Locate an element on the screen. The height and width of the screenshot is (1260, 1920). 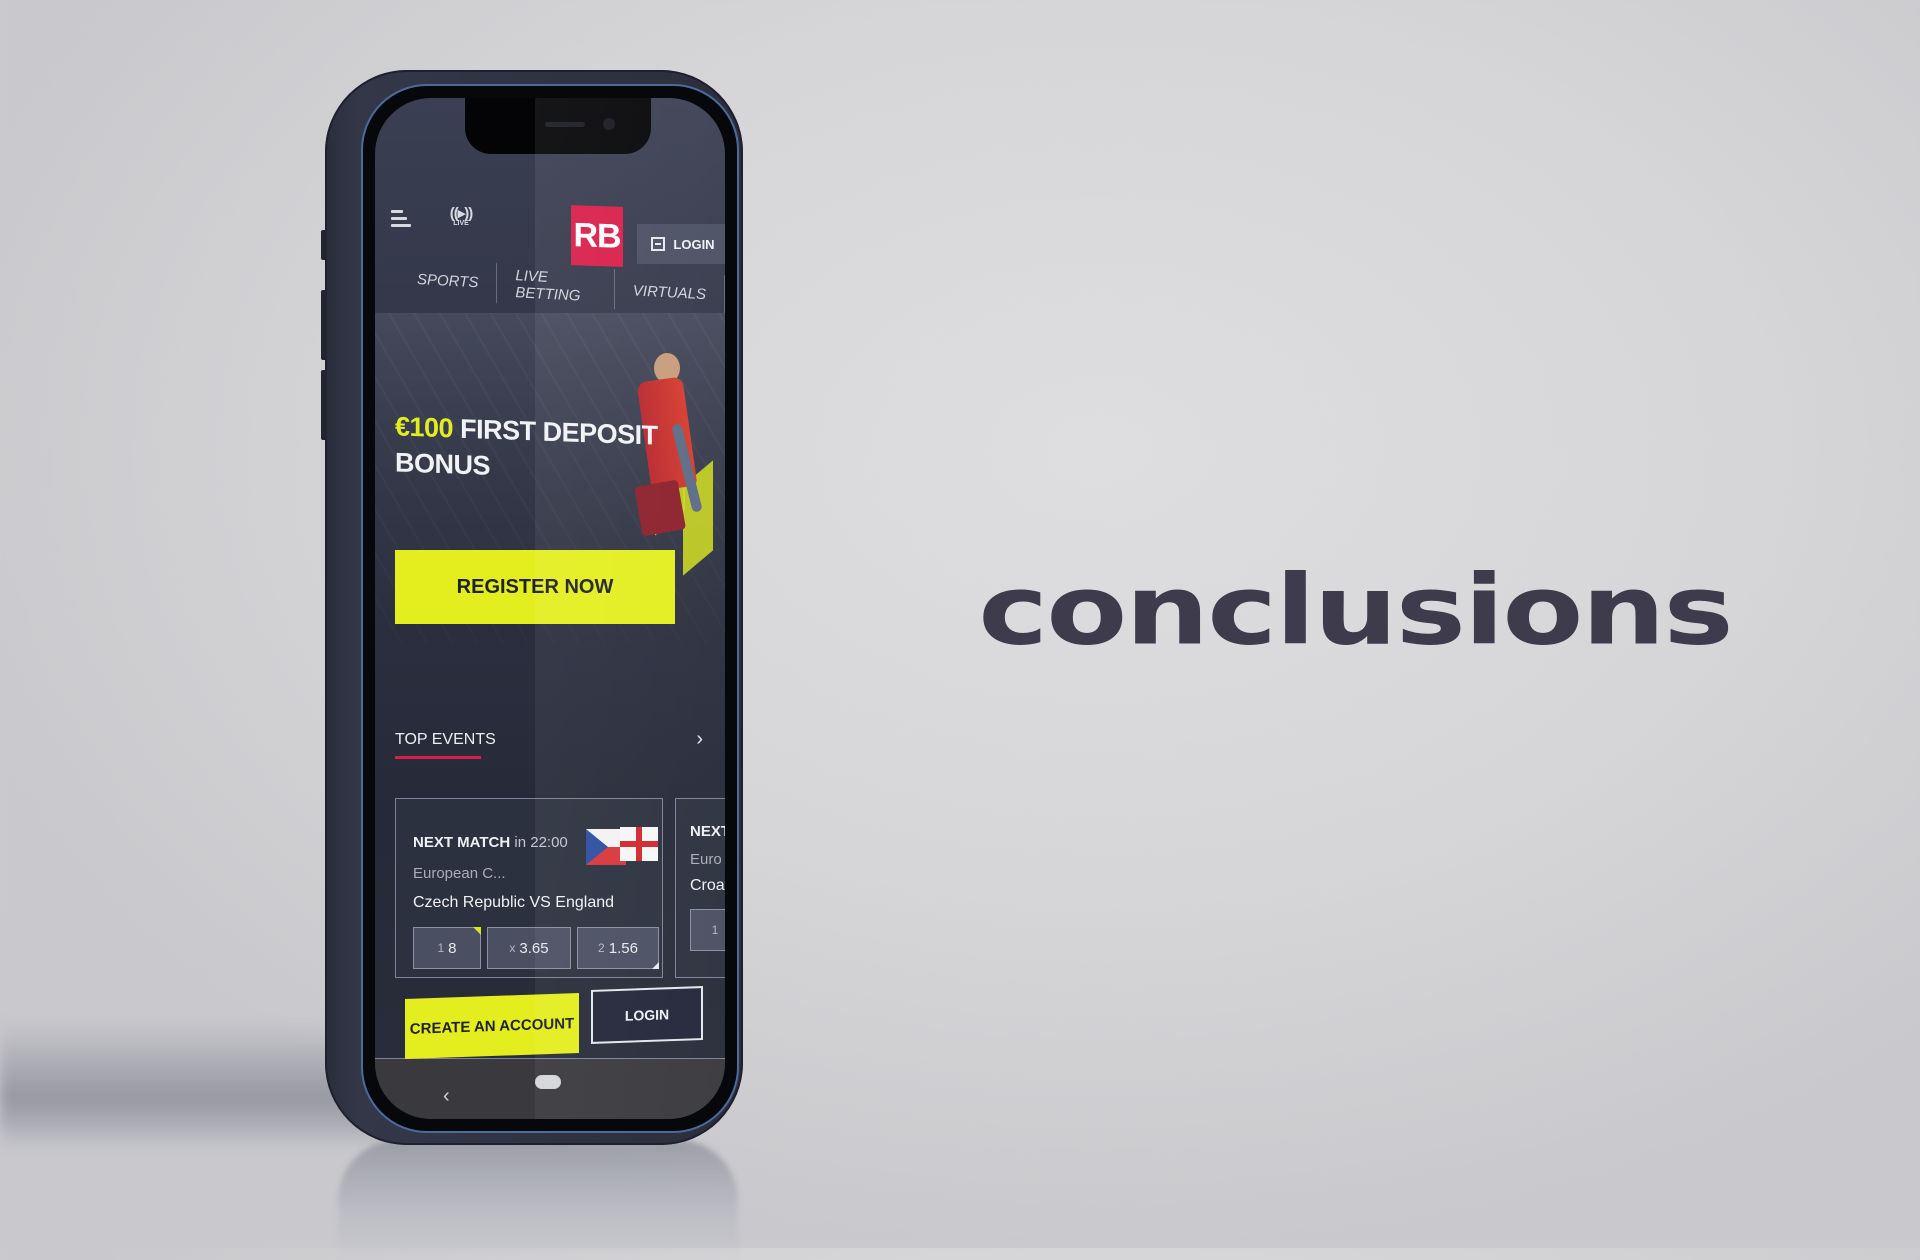
event-competition: Euro is located at coordinates (706, 859).